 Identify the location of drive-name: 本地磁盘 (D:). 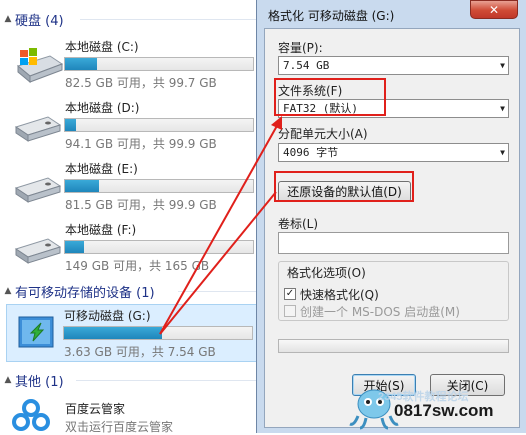
(102, 108).